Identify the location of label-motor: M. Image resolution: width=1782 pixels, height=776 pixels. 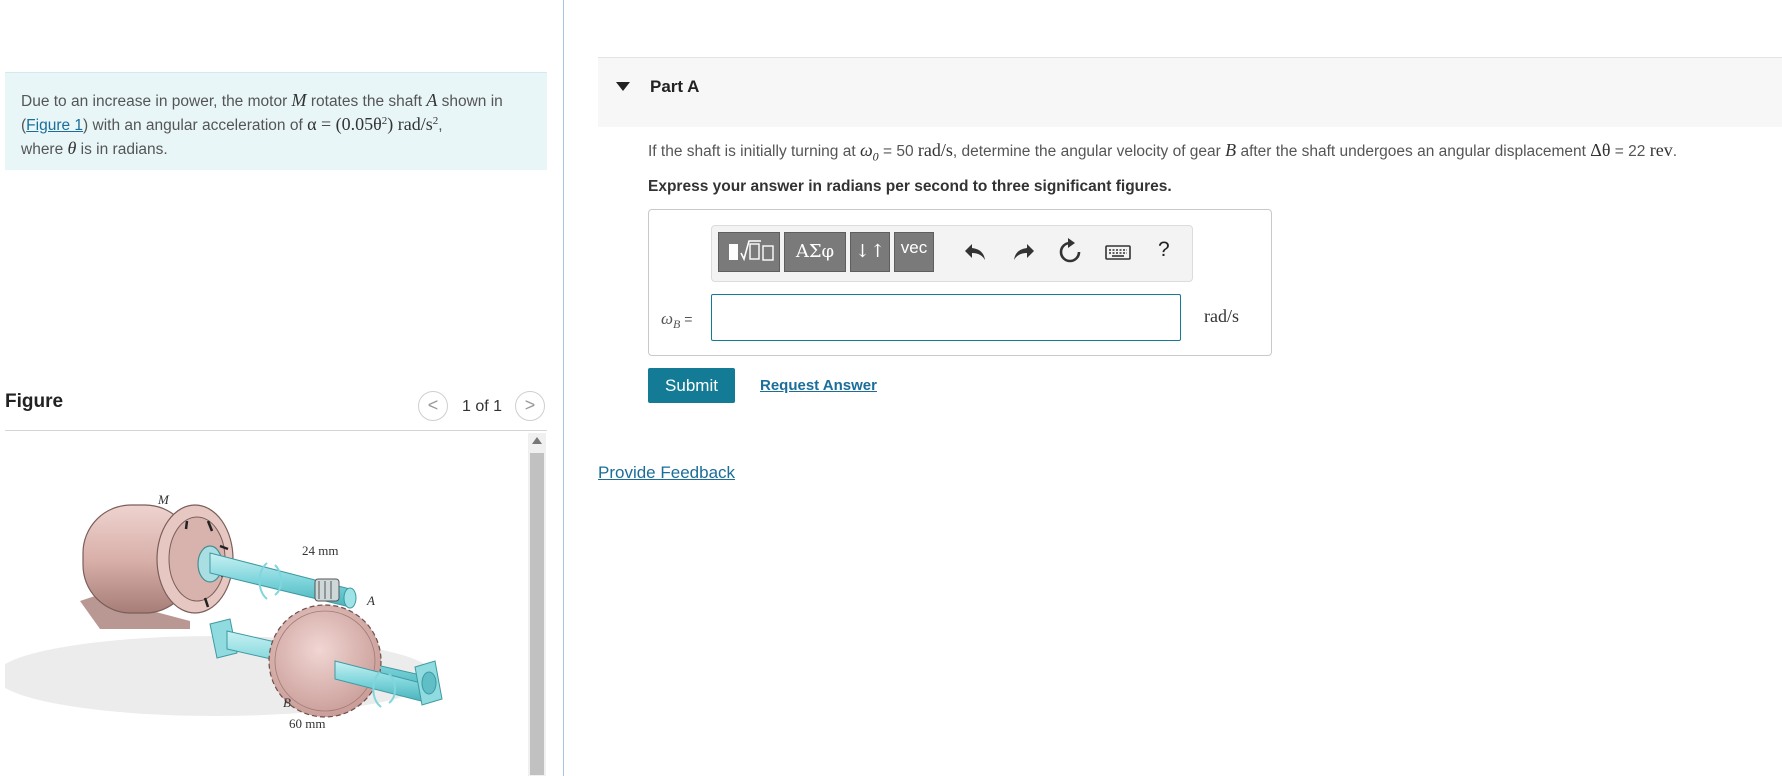
(163, 499).